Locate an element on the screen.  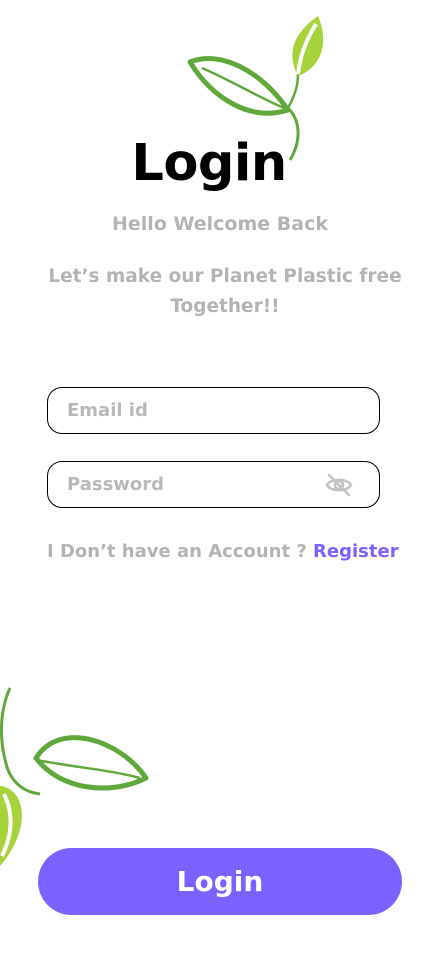
register-prompt-text: I Don’t have an Account ? is located at coordinates (180, 551).